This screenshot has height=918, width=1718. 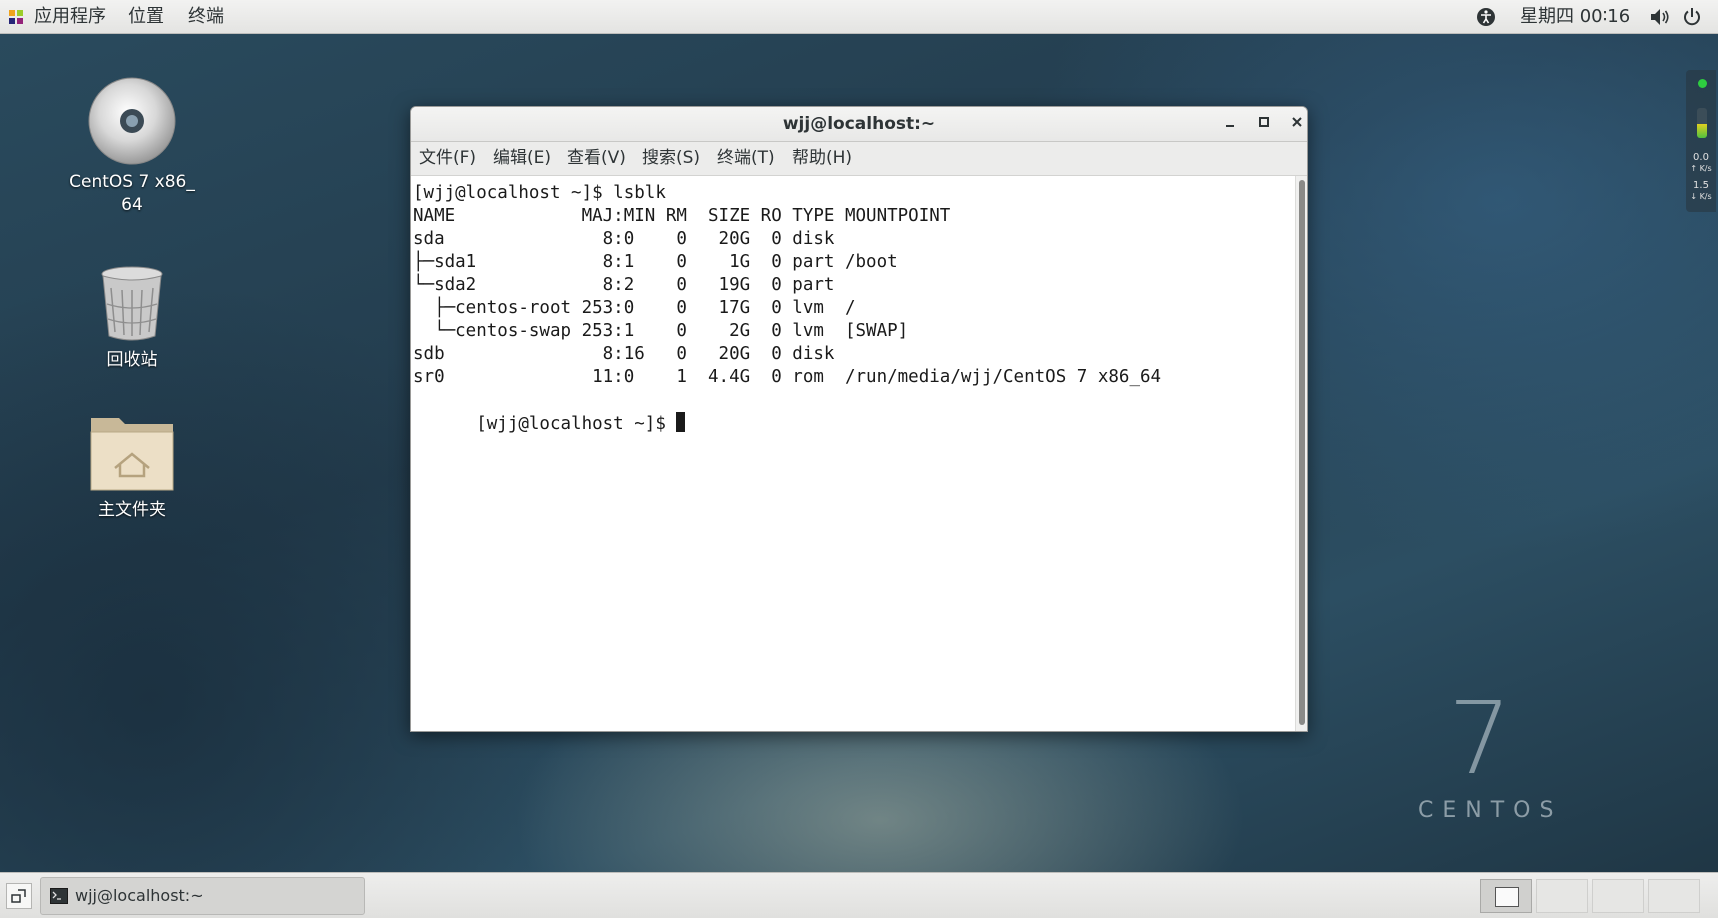 I want to click on terminal-menubar: 文件(F) 编辑(E) 查看(V) 搜索(S) 终端(T) 帮助(H), so click(x=859, y=159).